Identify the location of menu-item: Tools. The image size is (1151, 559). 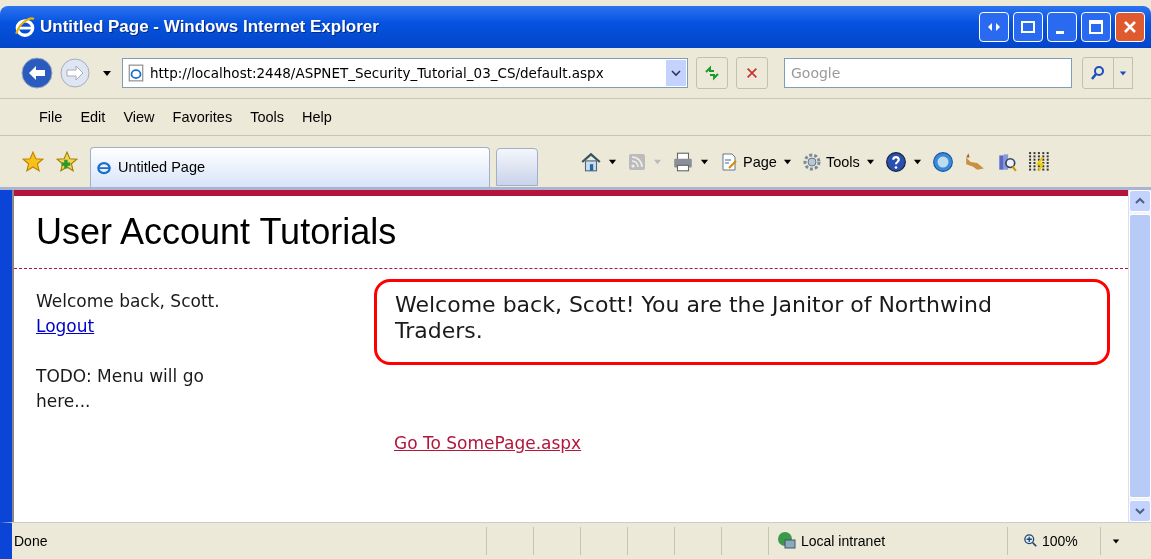
(267, 117).